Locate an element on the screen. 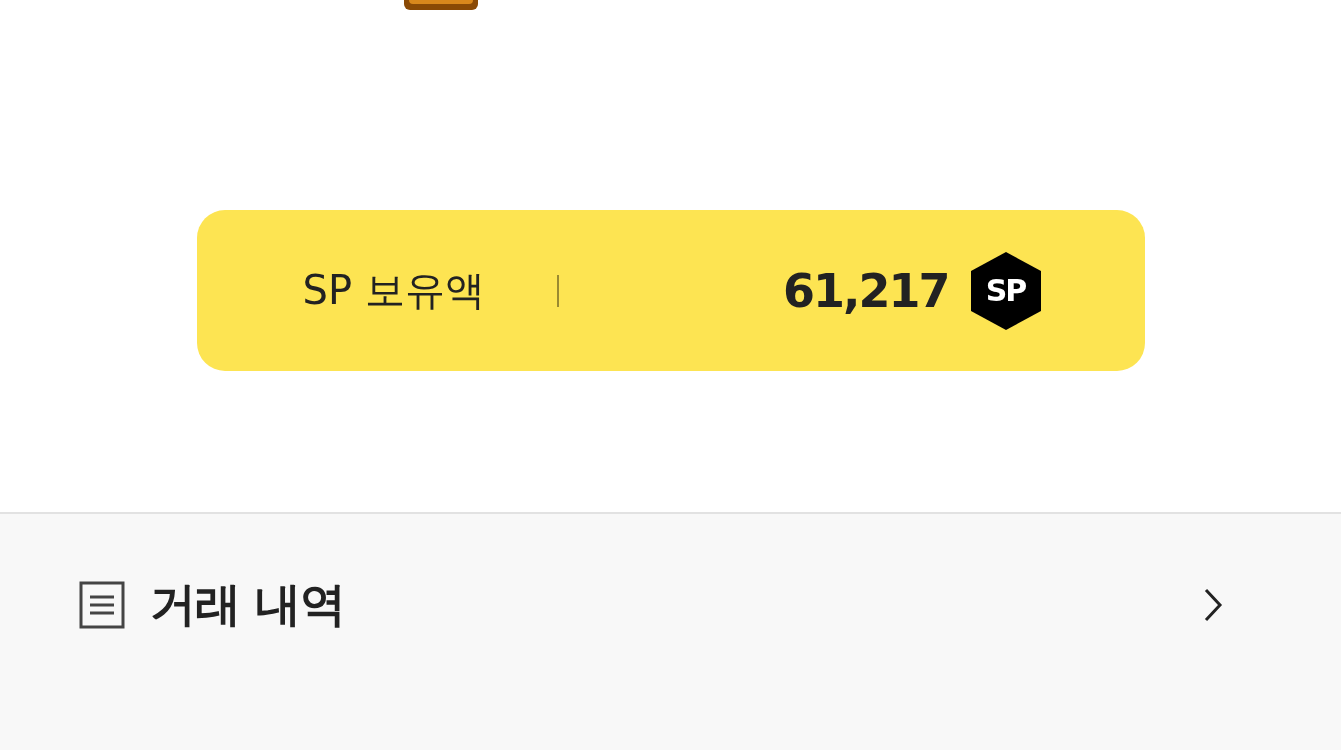 The width and height of the screenshot is (1341, 750). document-icon is located at coordinates (102, 605).